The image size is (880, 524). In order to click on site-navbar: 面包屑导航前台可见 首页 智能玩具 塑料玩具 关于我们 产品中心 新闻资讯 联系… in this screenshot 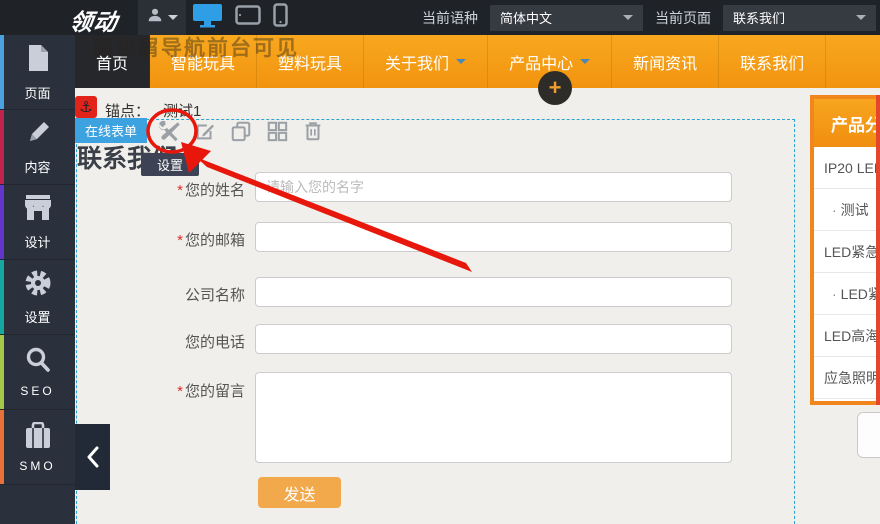, I will do `click(477, 61)`.